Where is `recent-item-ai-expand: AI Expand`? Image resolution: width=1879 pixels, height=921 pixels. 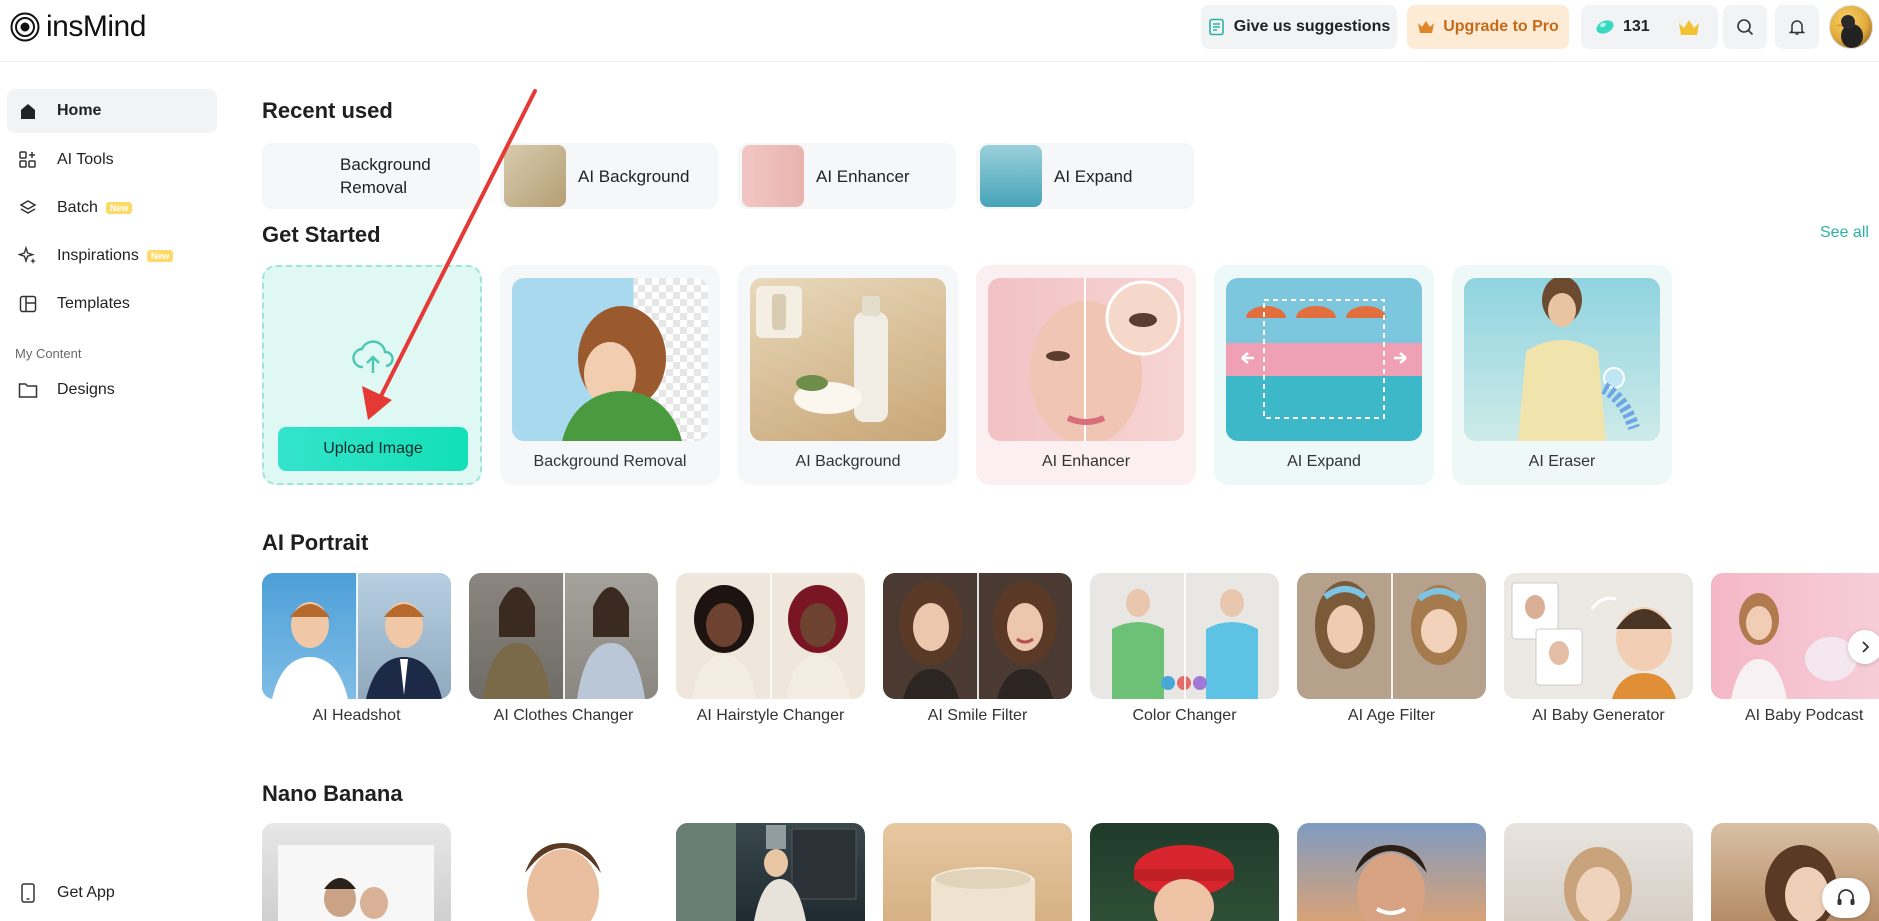
recent-item-ai-expand: AI Expand is located at coordinates (1085, 176).